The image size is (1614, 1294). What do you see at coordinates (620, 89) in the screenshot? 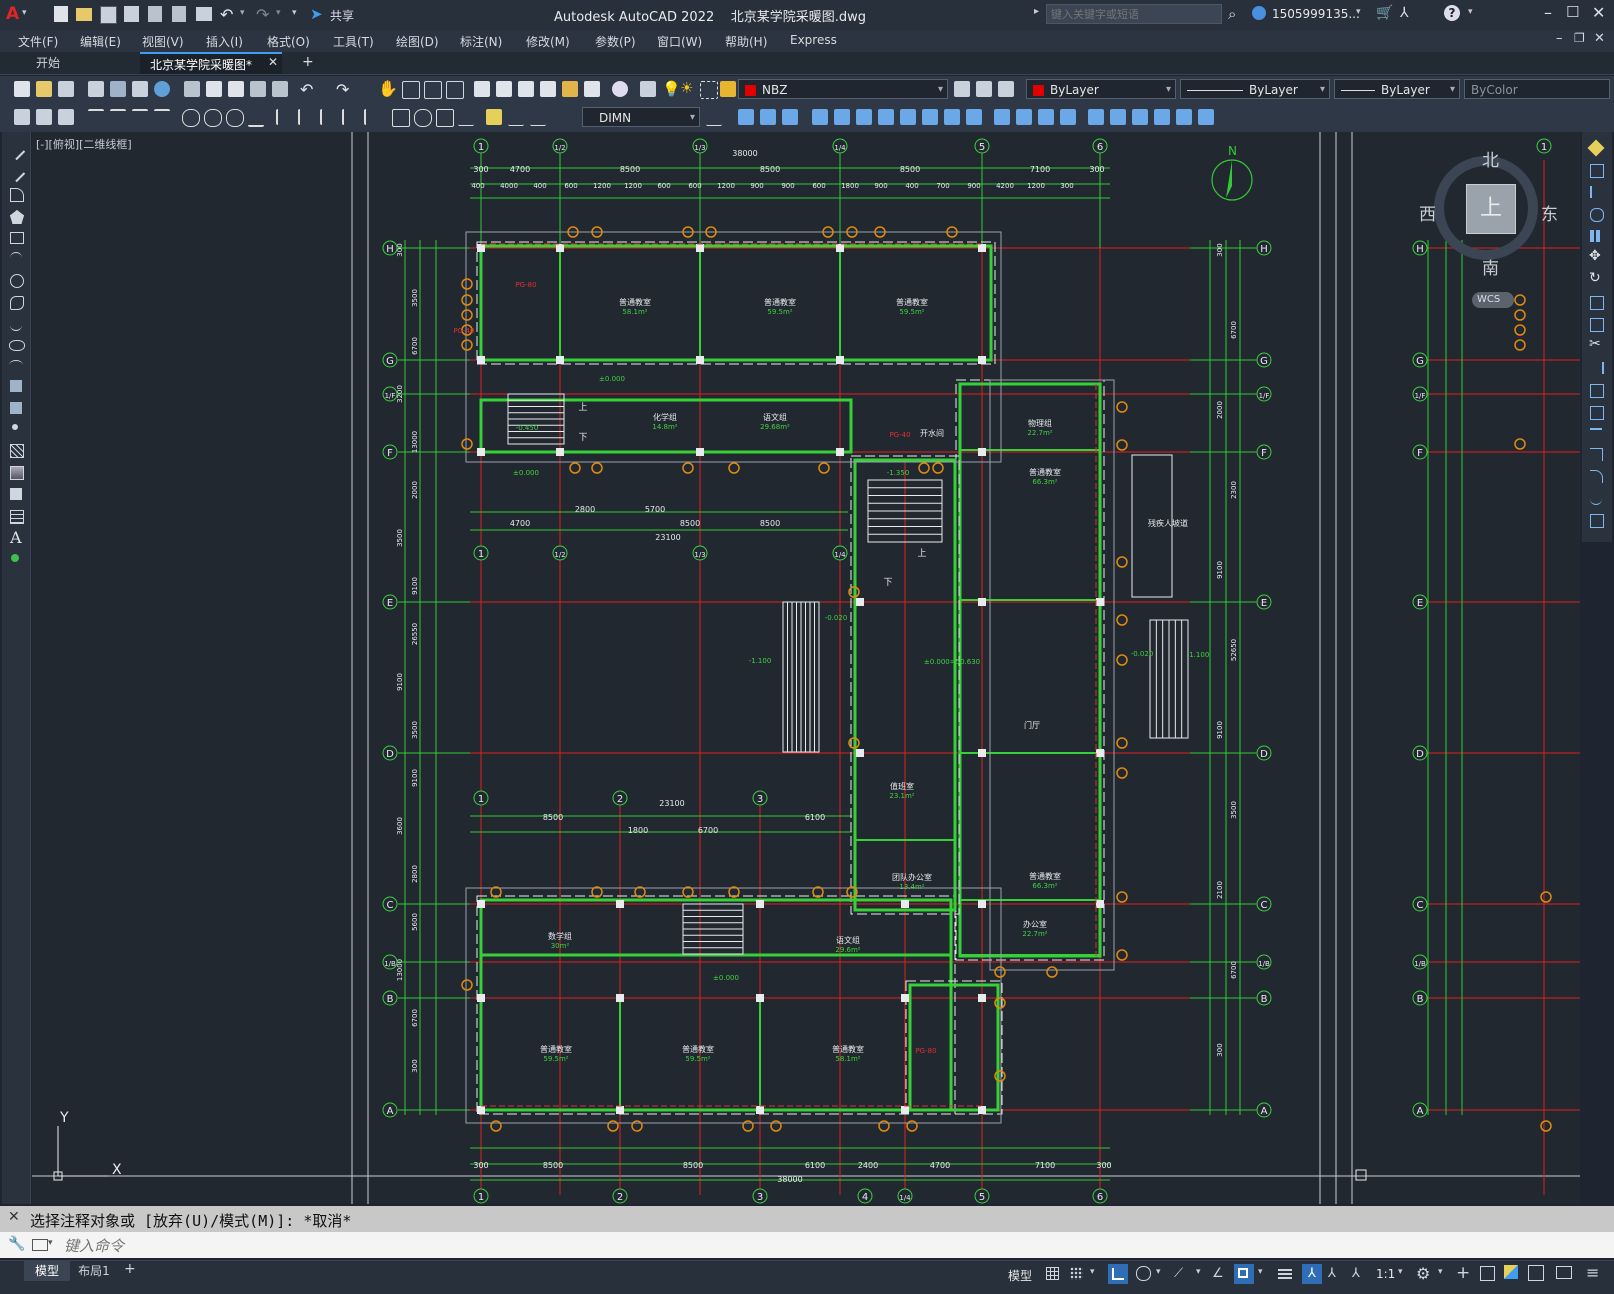
I see `help-tb-icon` at bounding box center [620, 89].